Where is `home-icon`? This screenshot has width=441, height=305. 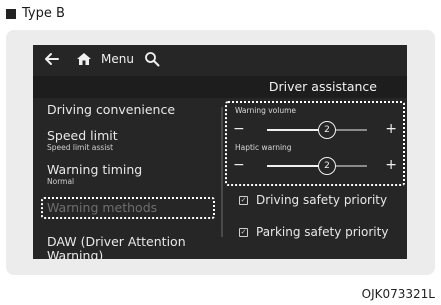
home-icon is located at coordinates (84, 59).